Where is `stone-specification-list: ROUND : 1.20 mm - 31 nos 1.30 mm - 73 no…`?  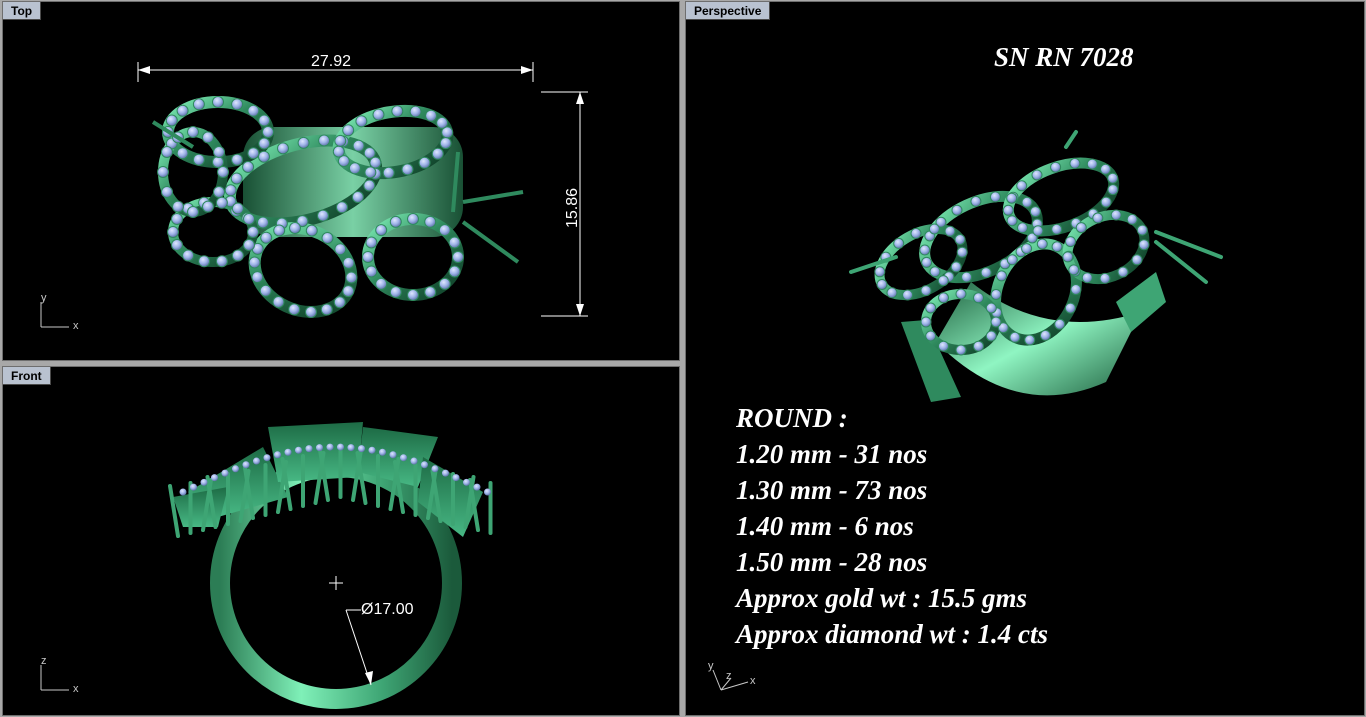
stone-specification-list: ROUND : 1.20 mm - 31 nos 1.30 mm - 73 no… is located at coordinates (892, 526).